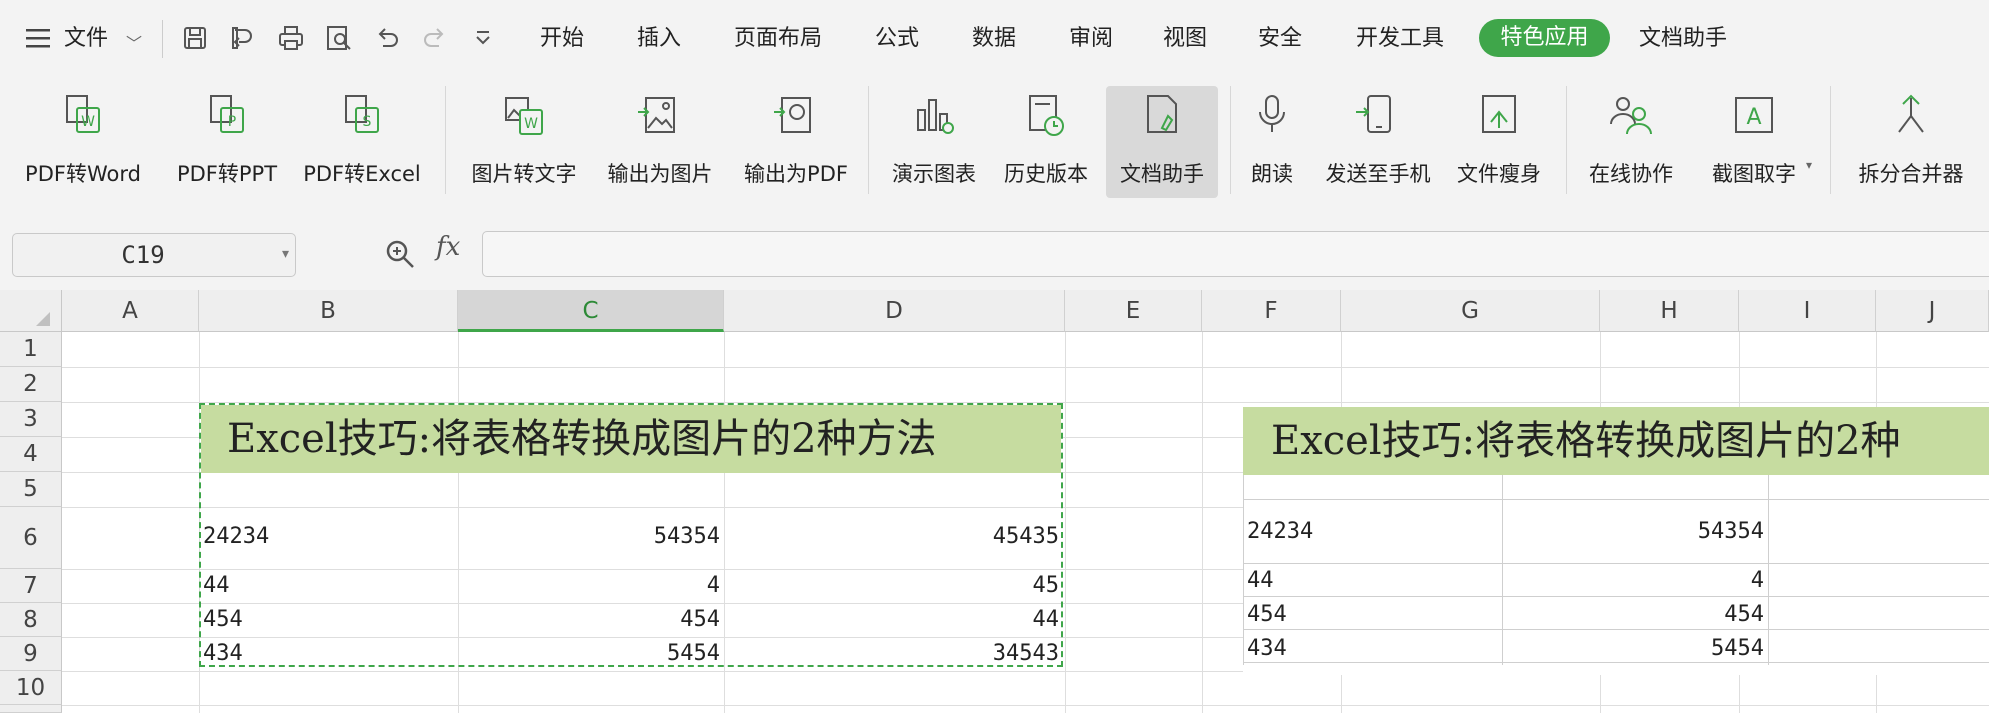 The width and height of the screenshot is (1989, 713). What do you see at coordinates (243, 38) in the screenshot?
I see `export-icon` at bounding box center [243, 38].